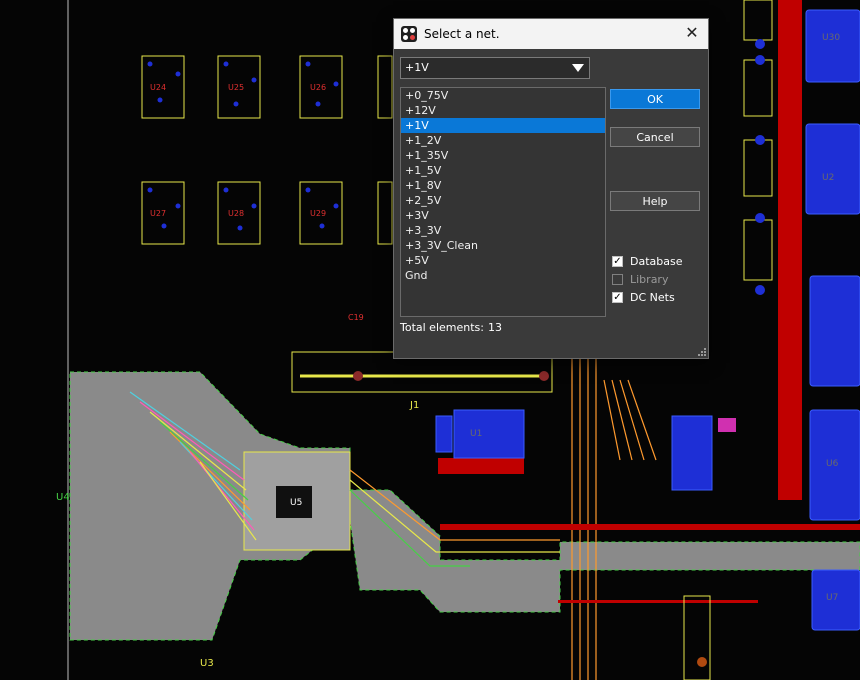 Image resolution: width=860 pixels, height=680 pixels. I want to click on library-label: Library, so click(649, 279).